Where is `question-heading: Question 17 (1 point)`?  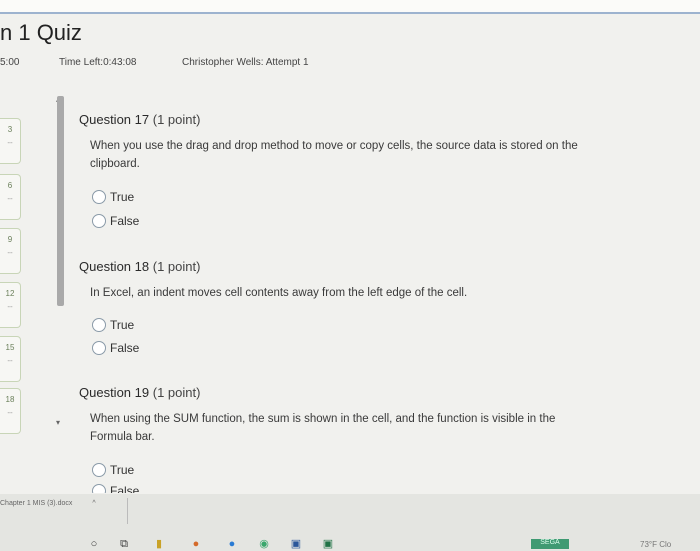
question-heading: Question 17 (1 point) is located at coordinates (339, 119).